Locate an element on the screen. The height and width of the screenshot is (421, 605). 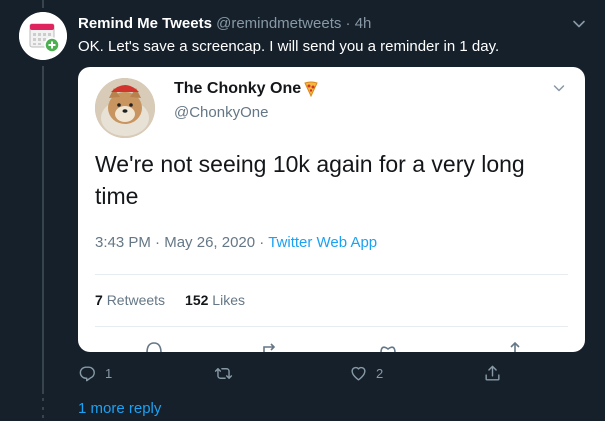
quoted-stats: 7 Retweets 152 Likes is located at coordinates (170, 300).